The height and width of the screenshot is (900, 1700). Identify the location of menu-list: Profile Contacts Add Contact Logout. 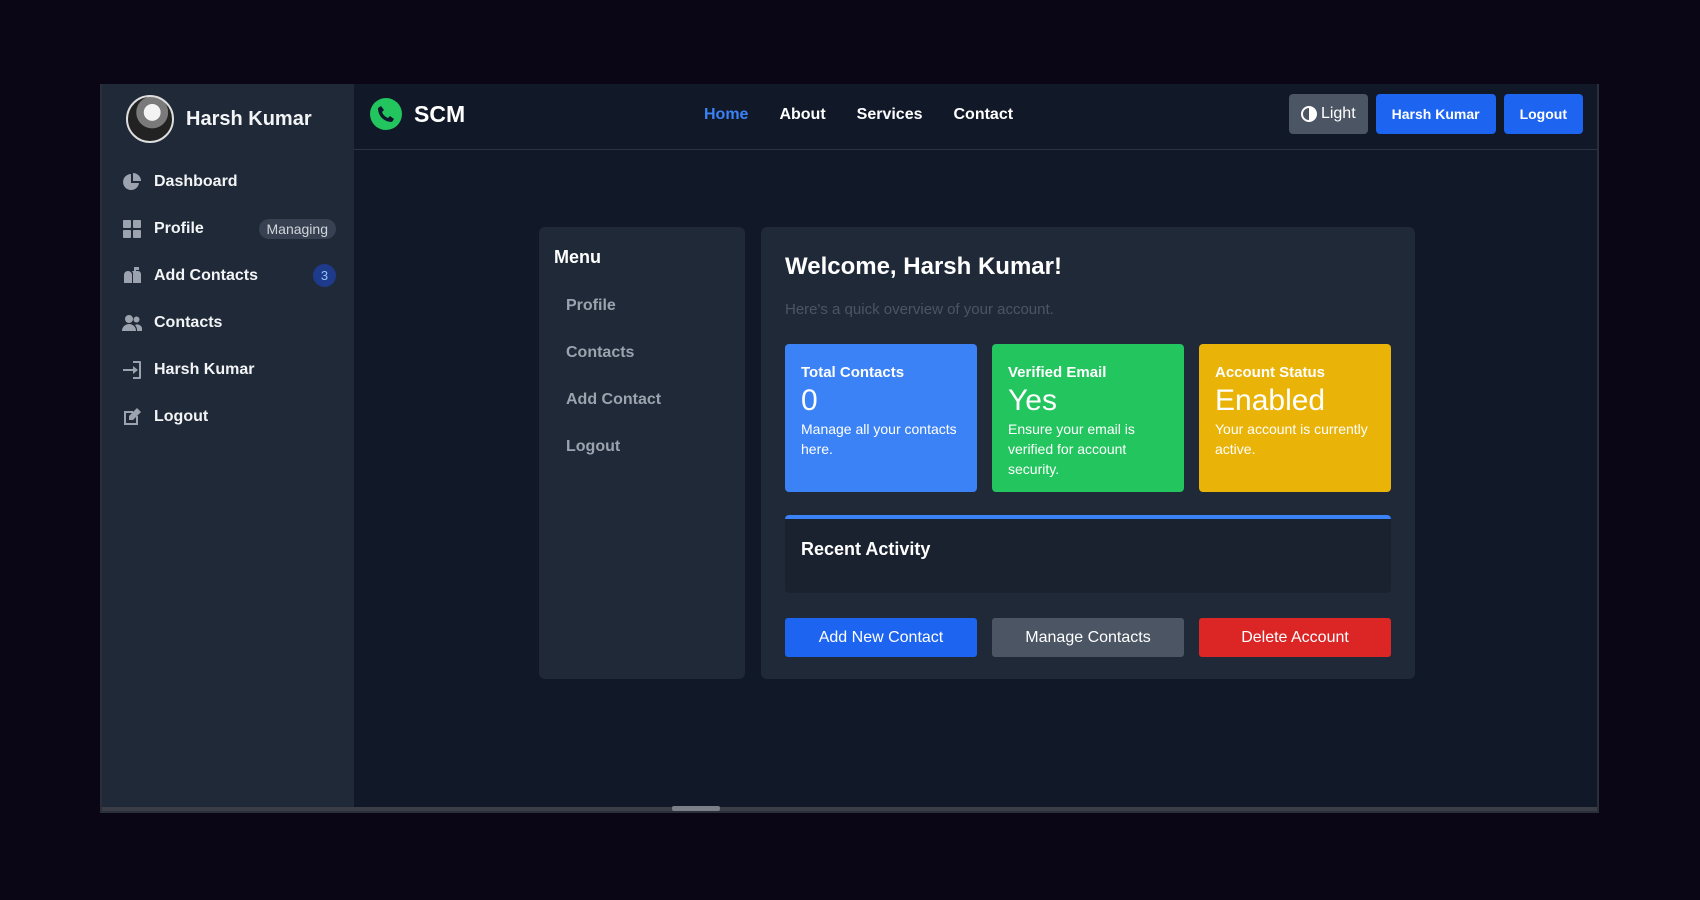
(613, 391).